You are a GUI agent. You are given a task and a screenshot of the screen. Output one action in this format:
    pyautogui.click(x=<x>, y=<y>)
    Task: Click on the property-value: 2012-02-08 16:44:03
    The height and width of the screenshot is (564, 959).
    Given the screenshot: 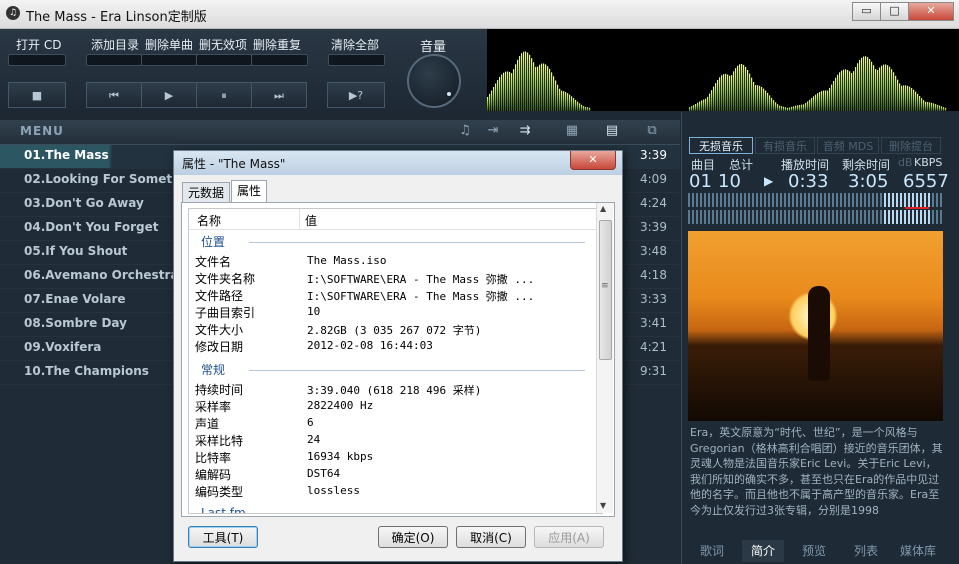 What is the action you would take?
    pyautogui.click(x=370, y=345)
    